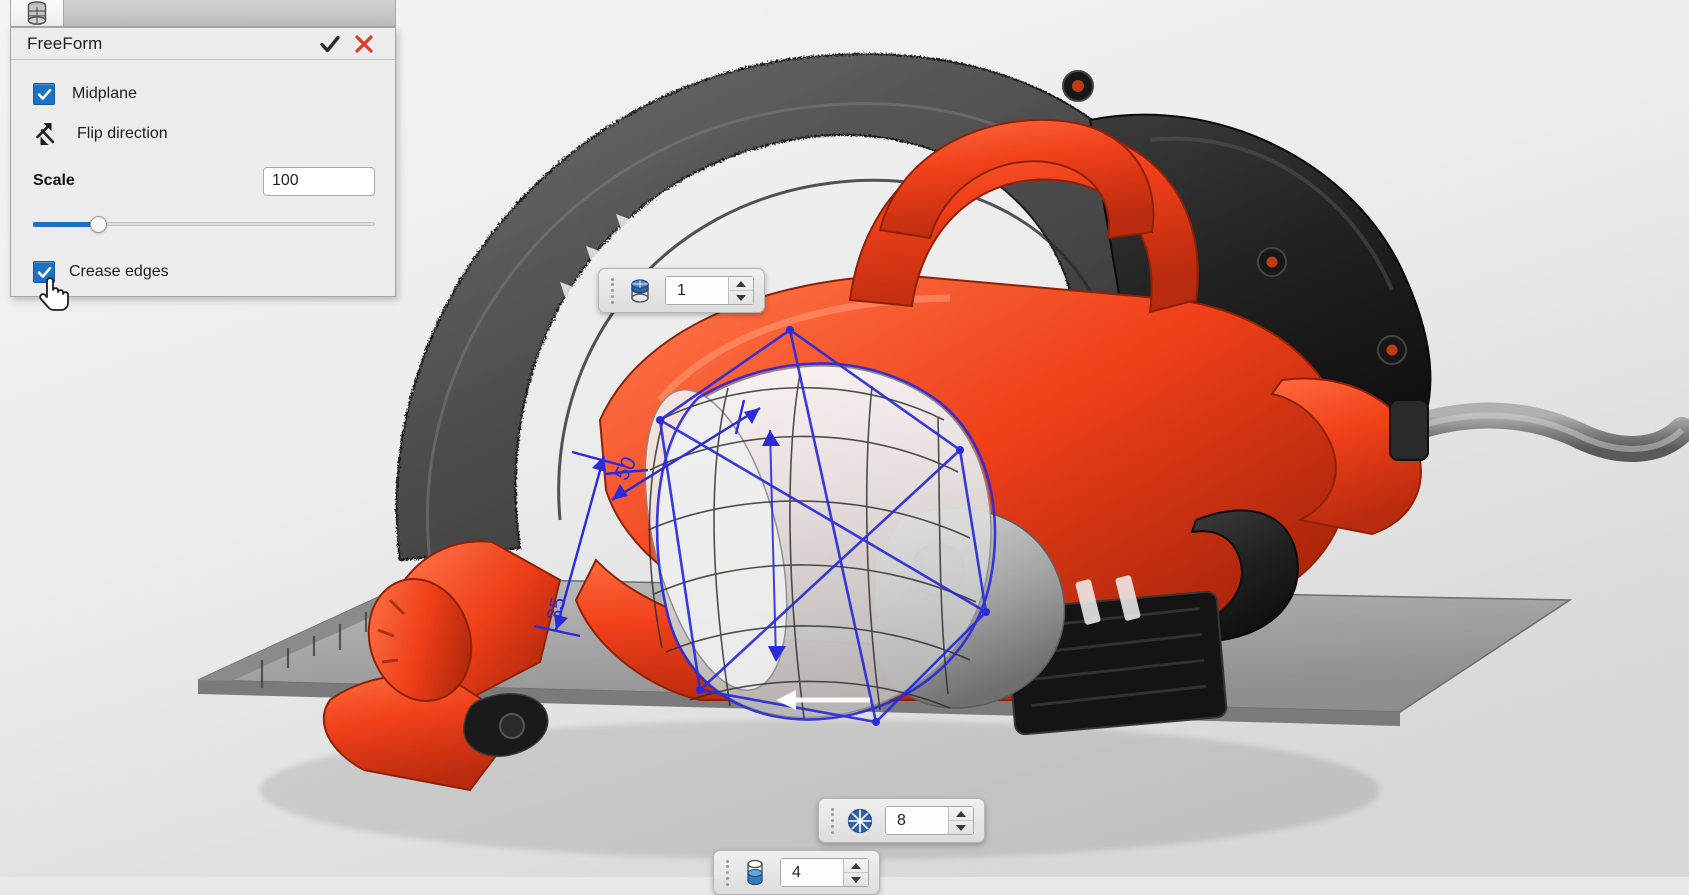  Describe the element at coordinates (104, 94) in the screenshot. I see `midplane-label: Midplane` at that location.